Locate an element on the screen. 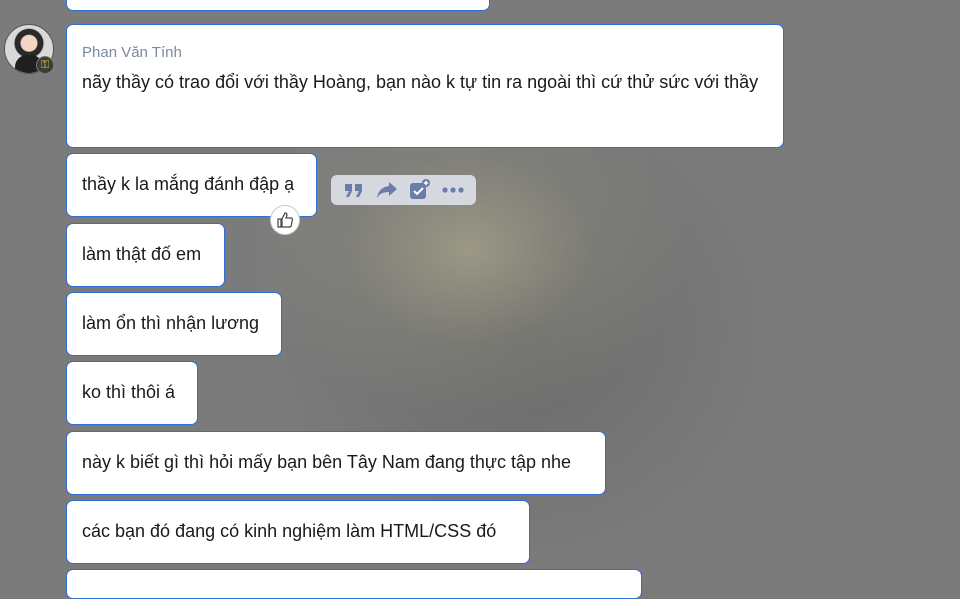 This screenshot has width=960, height=599. message-bubble: làm thật đố em is located at coordinates (145, 255).